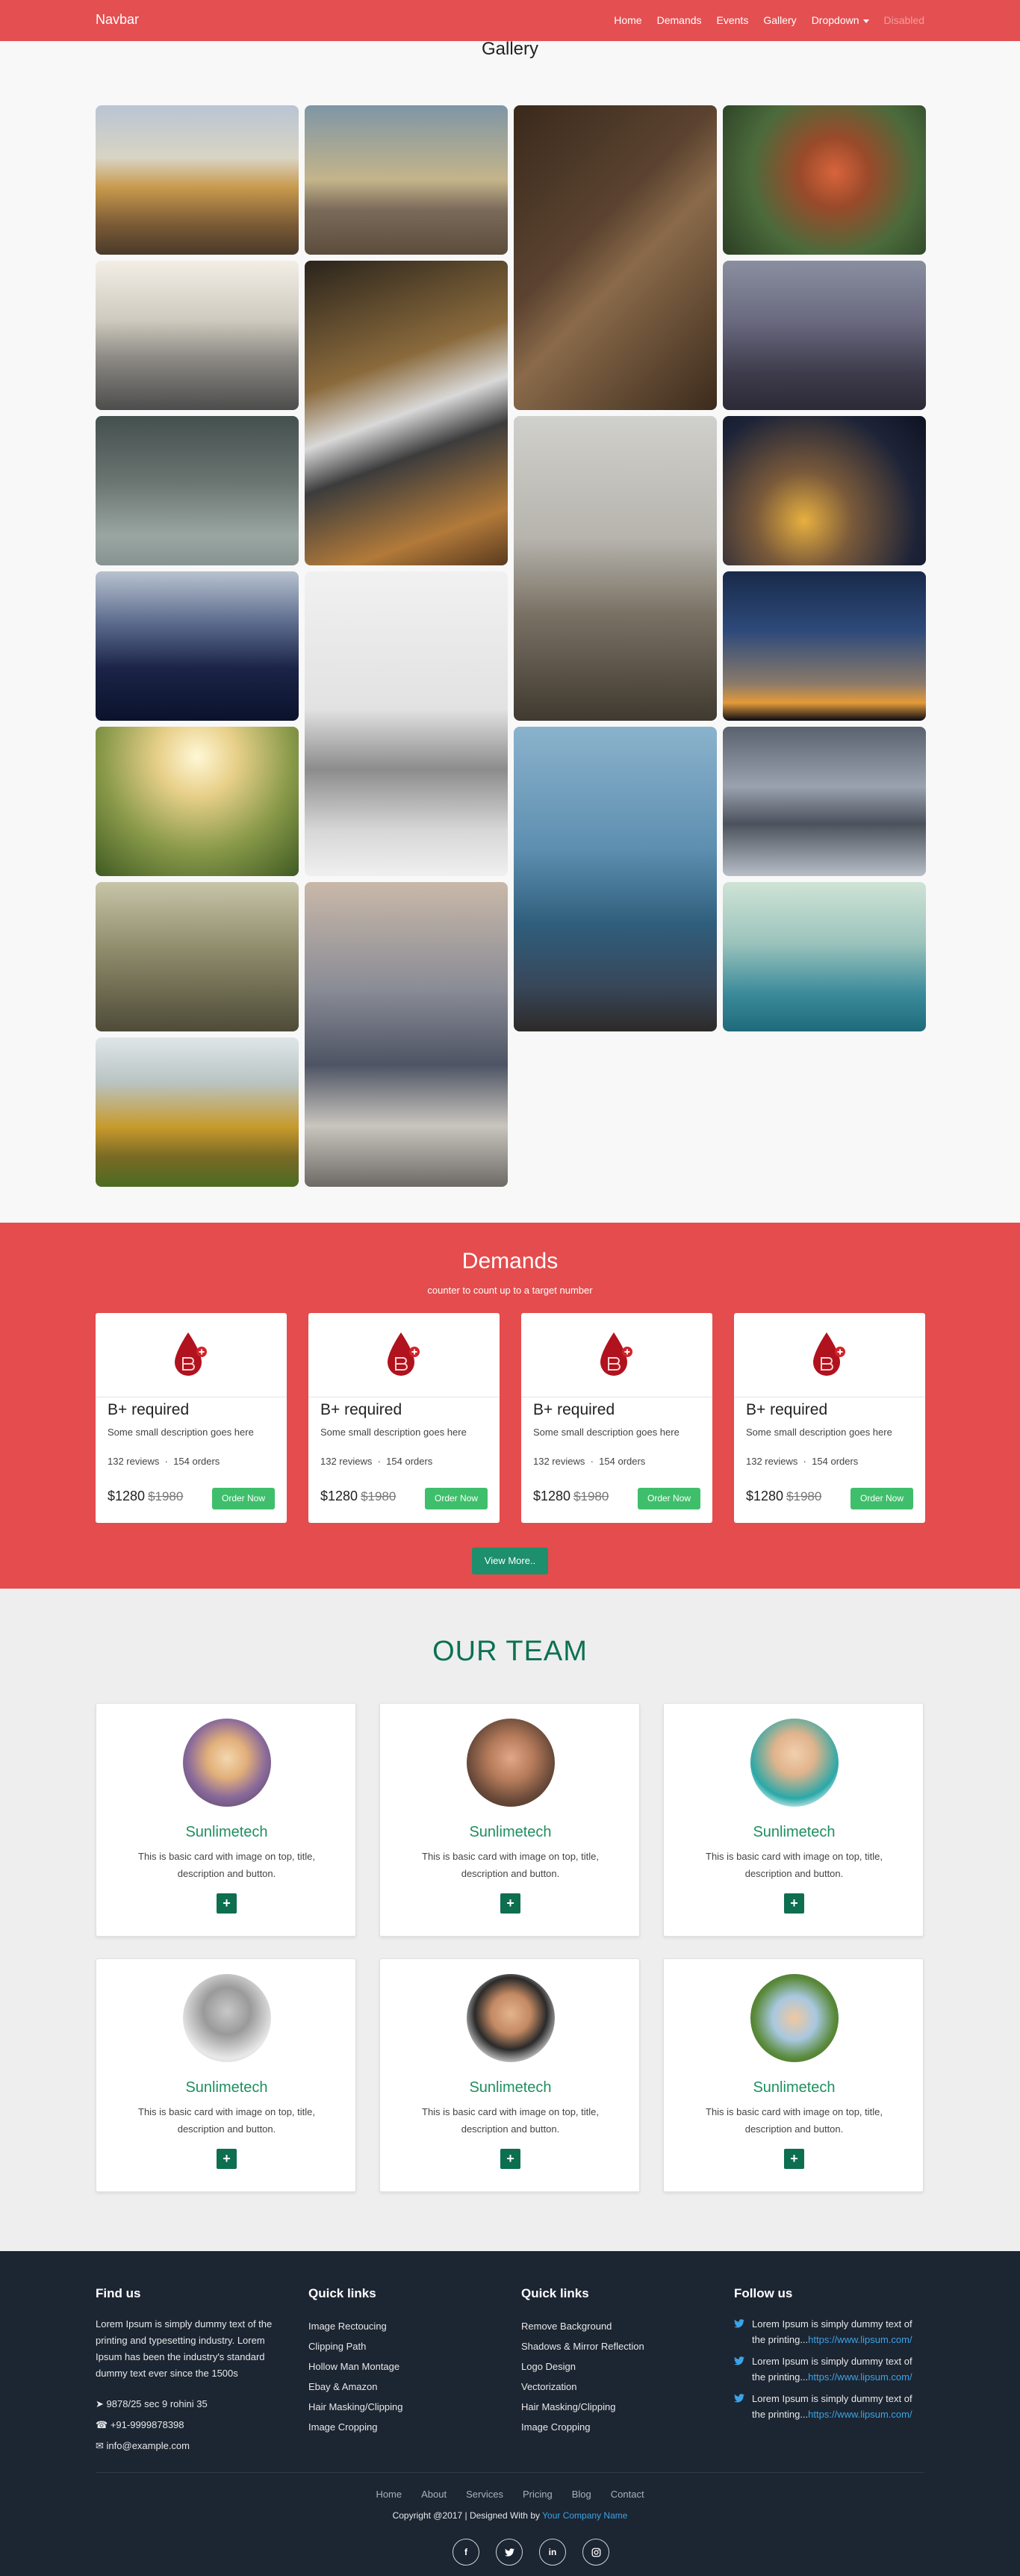 The height and width of the screenshot is (2576, 1020). I want to click on sea-rocks-photo, so click(615, 879).